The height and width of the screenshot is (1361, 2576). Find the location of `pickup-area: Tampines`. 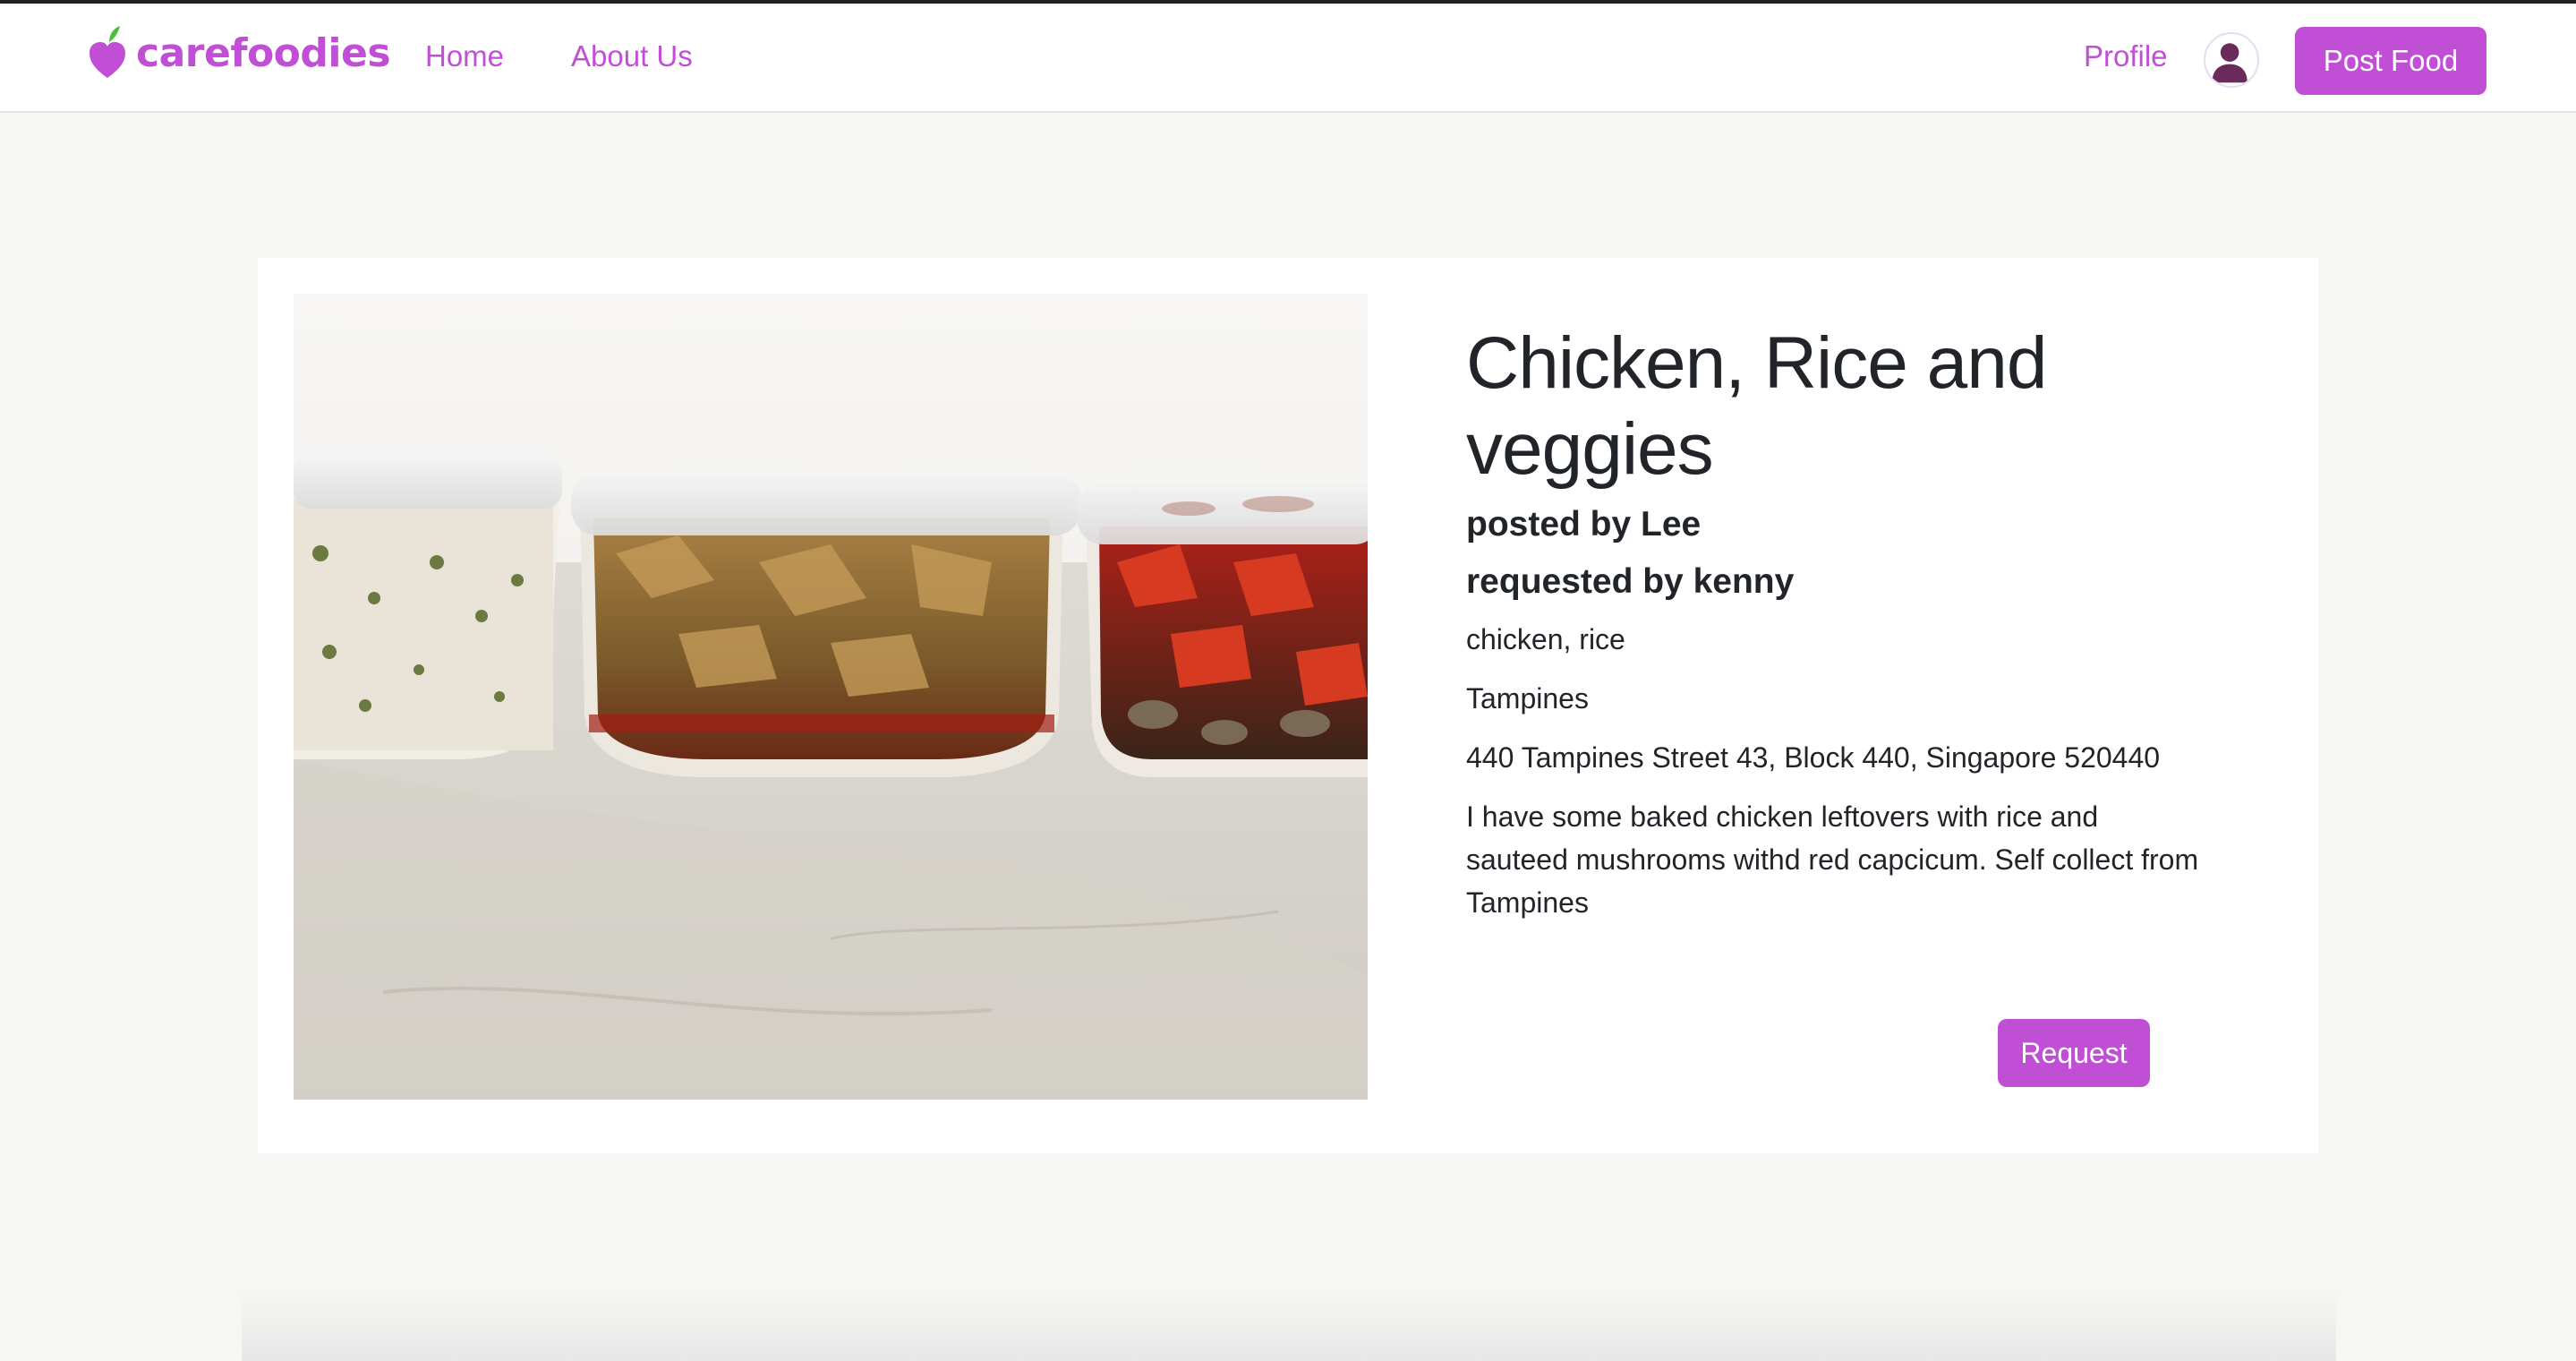

pickup-area: Tampines is located at coordinates (1527, 698).